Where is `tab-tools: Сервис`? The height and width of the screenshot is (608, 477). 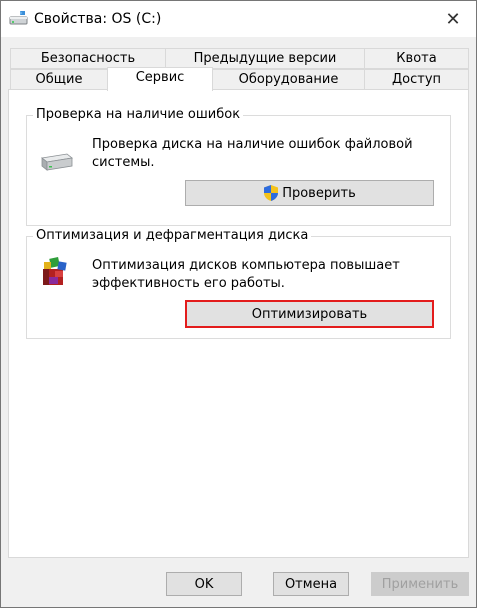 tab-tools: Сервис is located at coordinates (160, 79).